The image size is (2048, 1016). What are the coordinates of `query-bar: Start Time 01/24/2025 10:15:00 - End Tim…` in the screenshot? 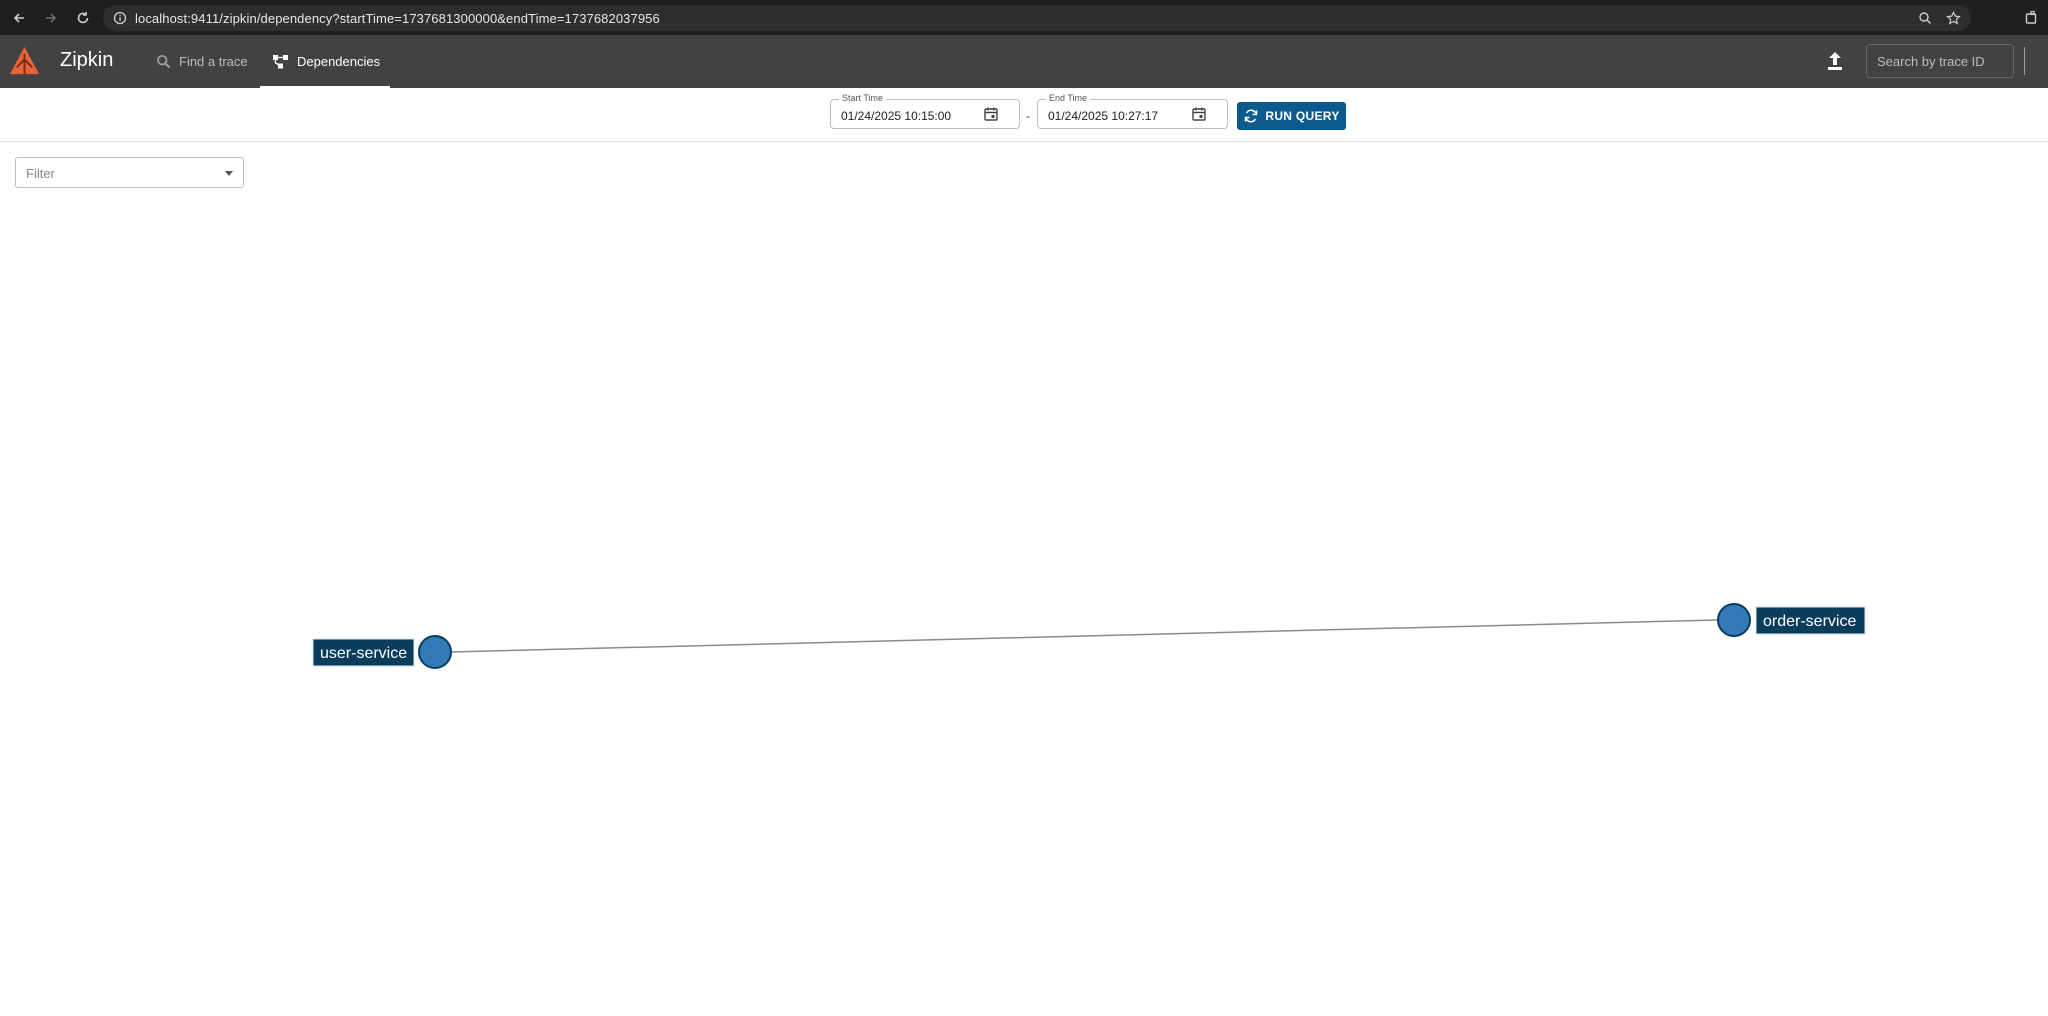 It's located at (1024, 115).